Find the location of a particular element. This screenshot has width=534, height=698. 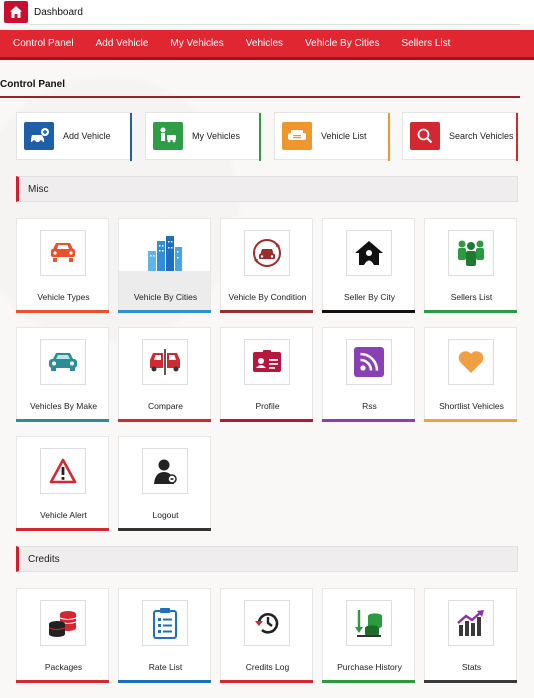

section-title: Misc is located at coordinates (38, 189).